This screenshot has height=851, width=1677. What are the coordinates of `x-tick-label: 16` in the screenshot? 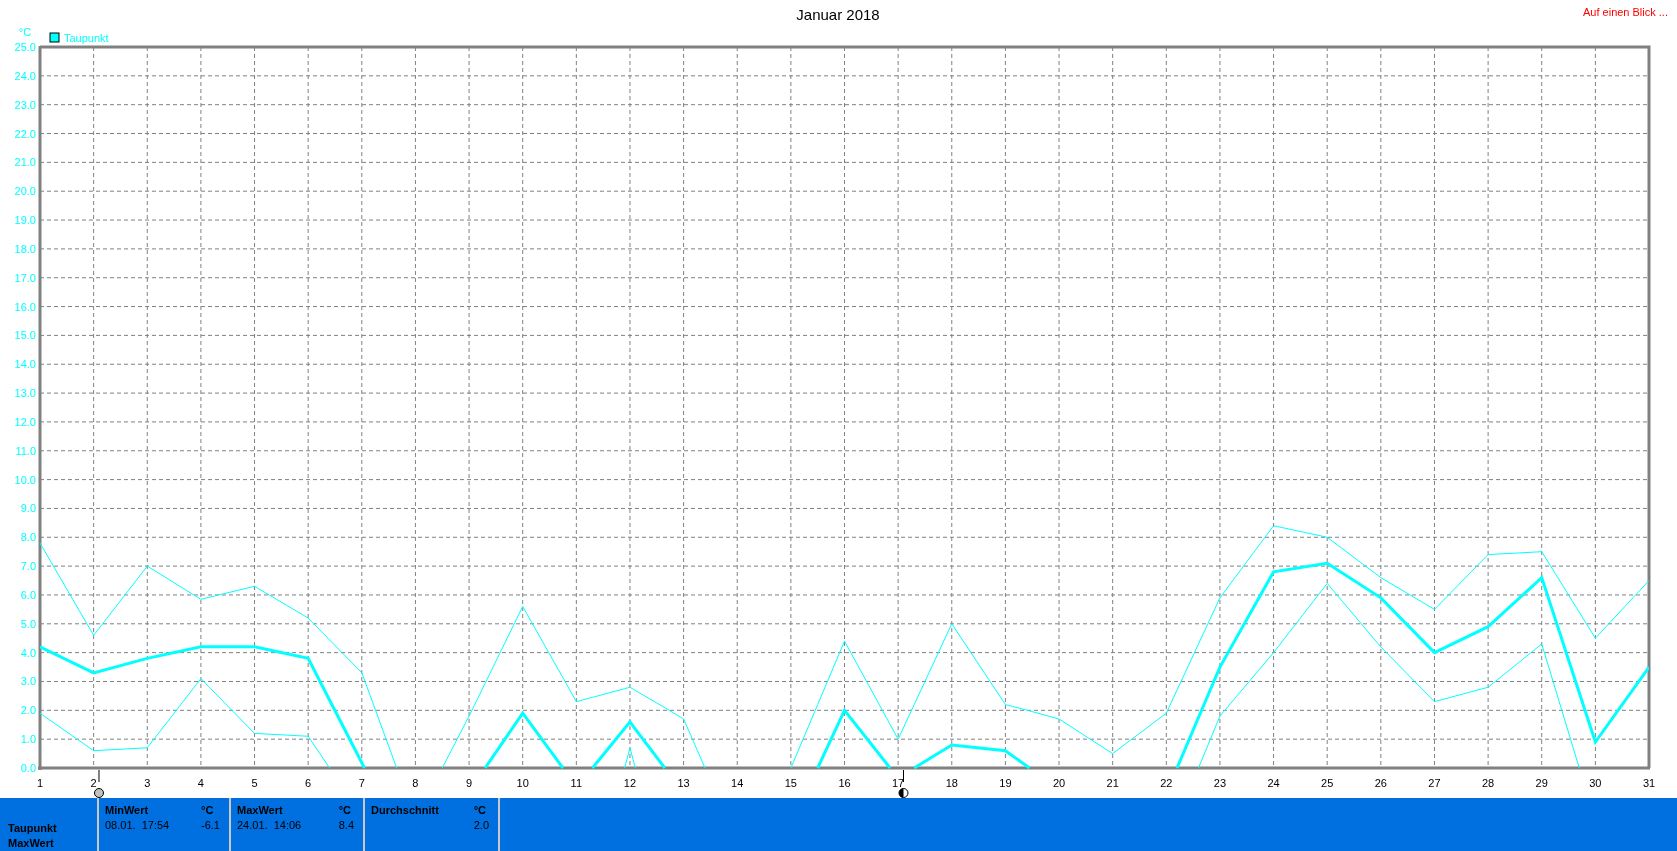 It's located at (844, 783).